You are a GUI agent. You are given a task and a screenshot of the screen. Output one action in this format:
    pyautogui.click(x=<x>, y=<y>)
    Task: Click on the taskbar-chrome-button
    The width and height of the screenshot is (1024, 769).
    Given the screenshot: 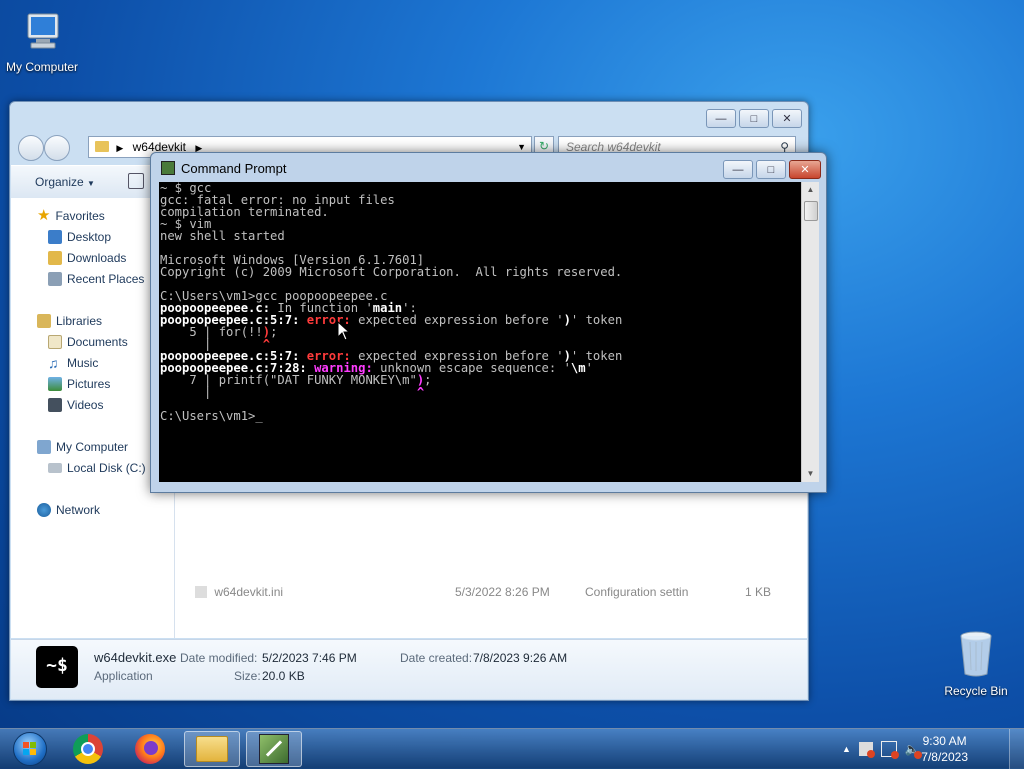 What is the action you would take?
    pyautogui.click(x=88, y=749)
    